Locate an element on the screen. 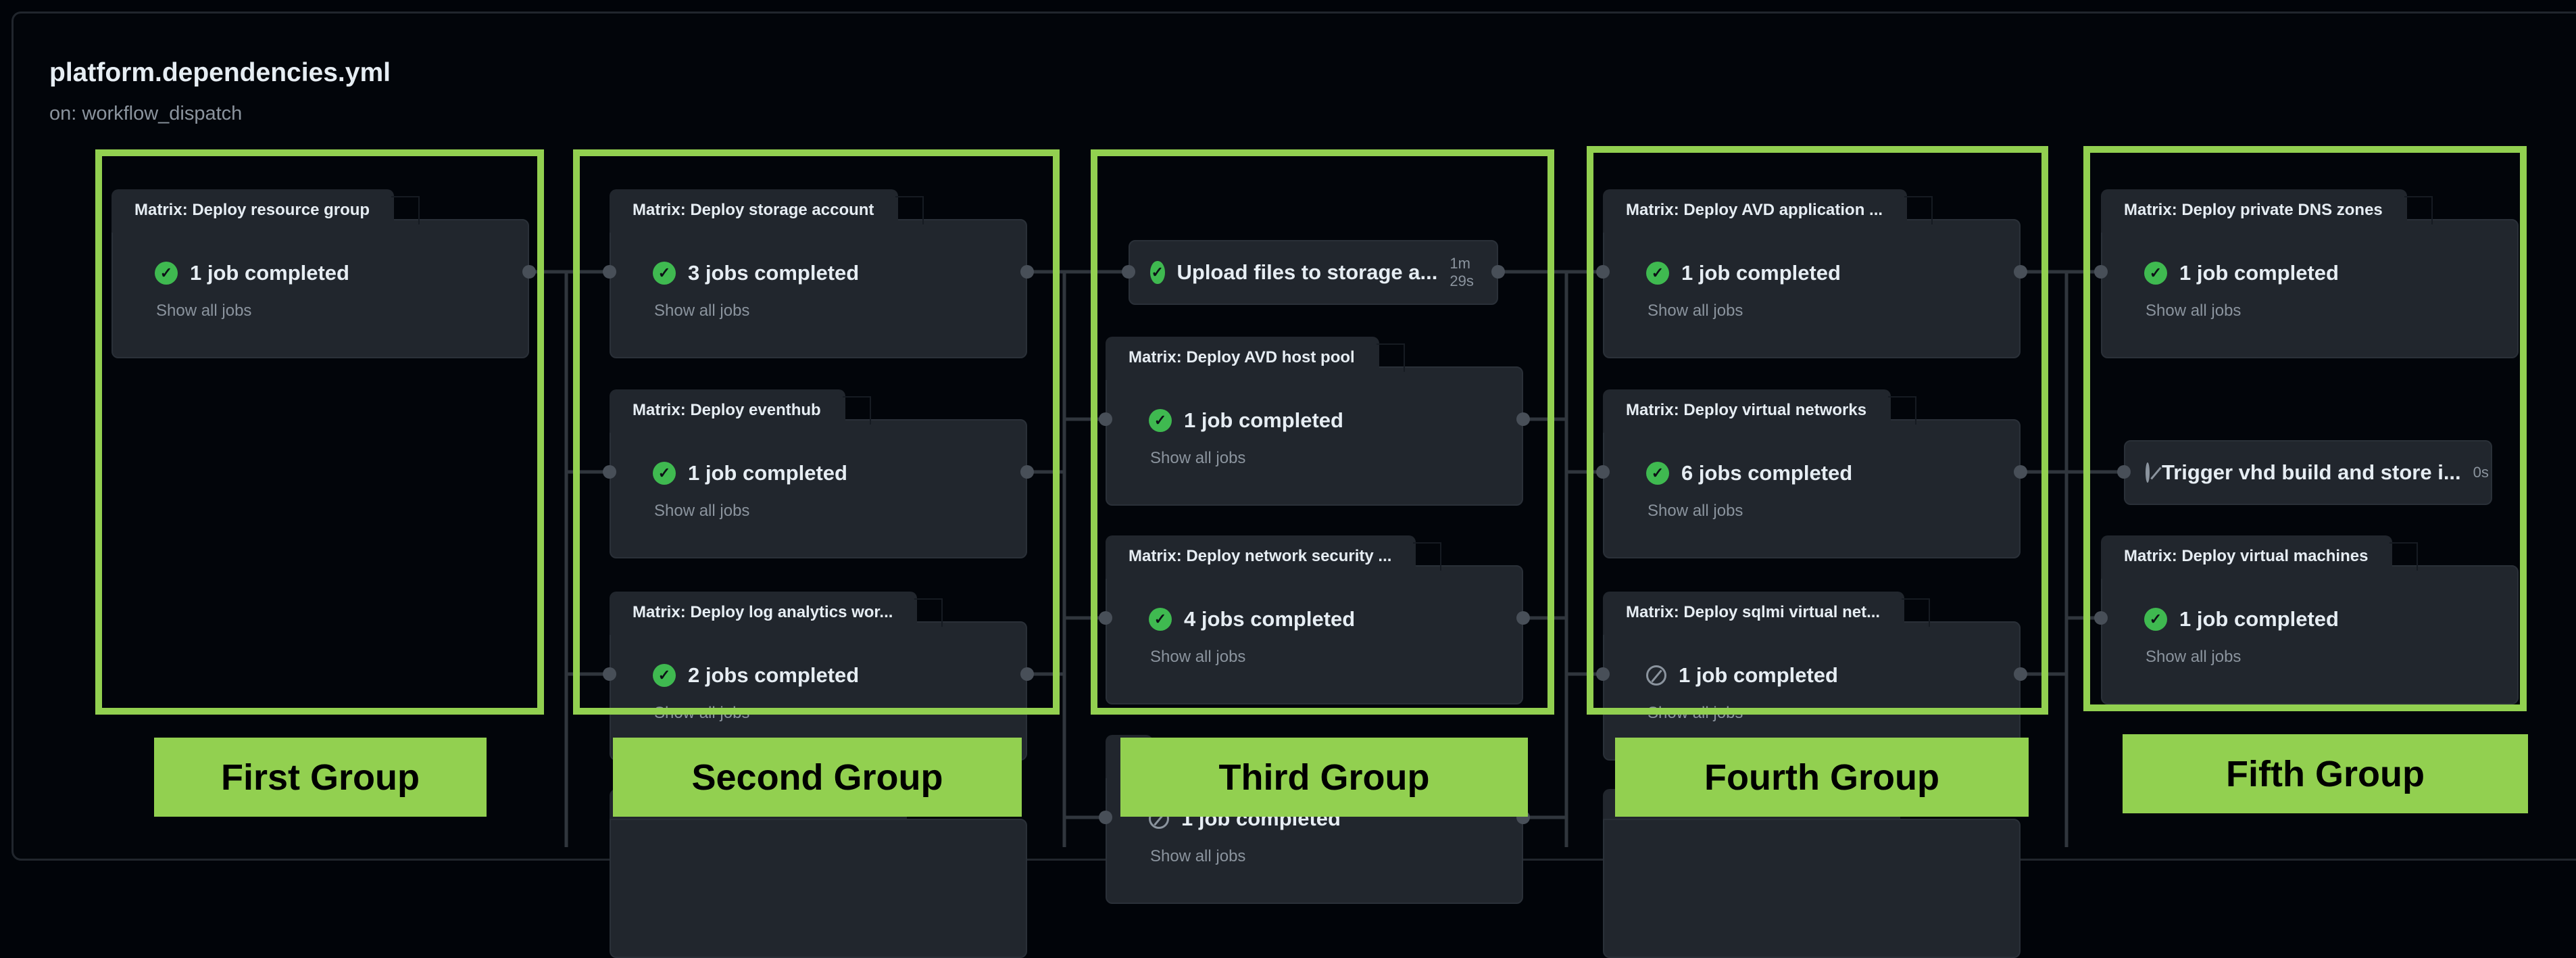 The height and width of the screenshot is (958, 2576). group-label: Third Group is located at coordinates (1324, 777).